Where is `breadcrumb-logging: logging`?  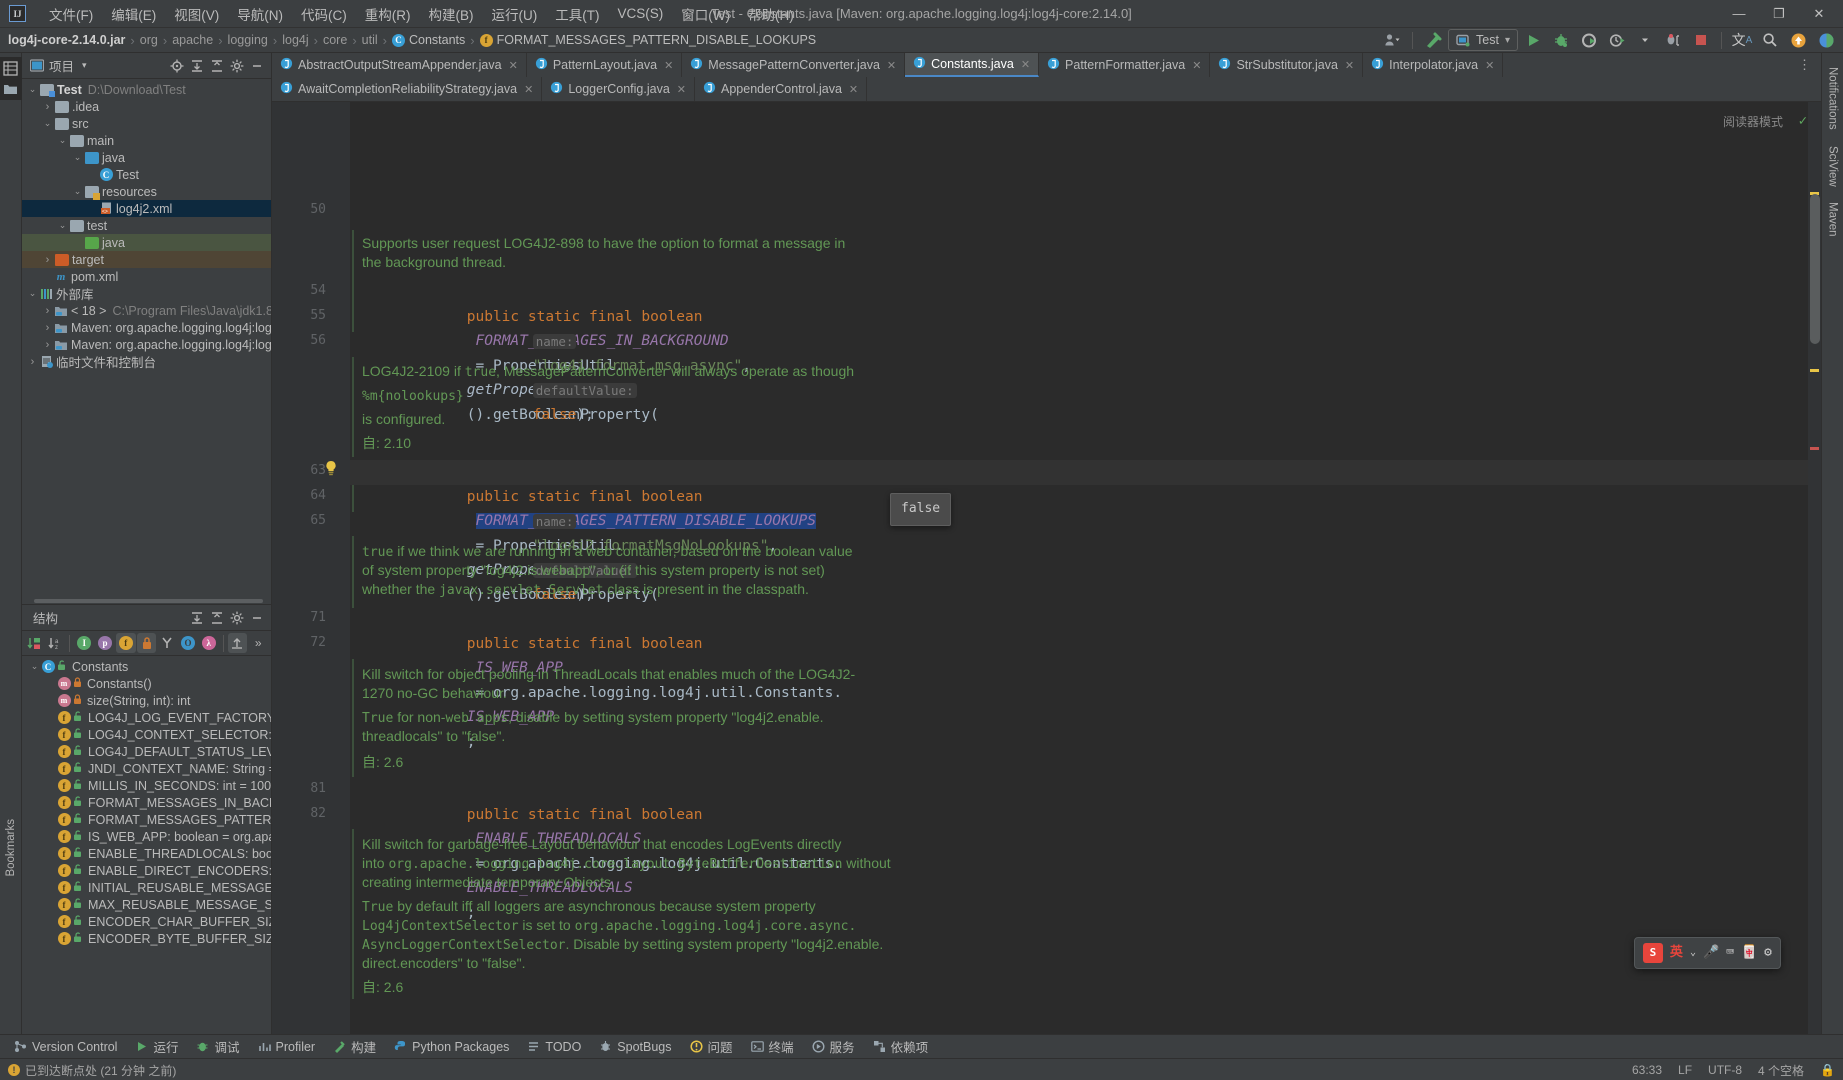 breadcrumb-logging: logging is located at coordinates (248, 40).